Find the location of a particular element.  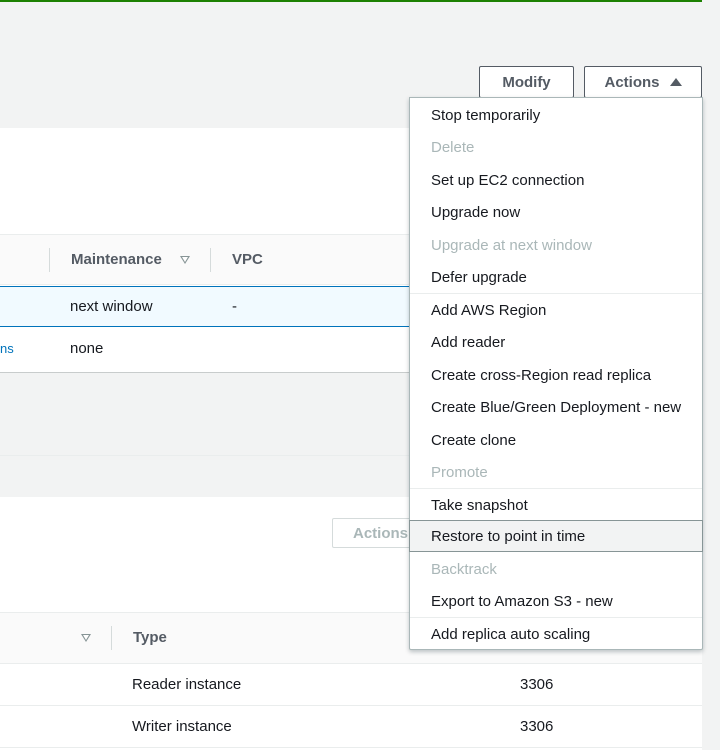

table-row: Writer instance 3306 is located at coordinates (351, 727).